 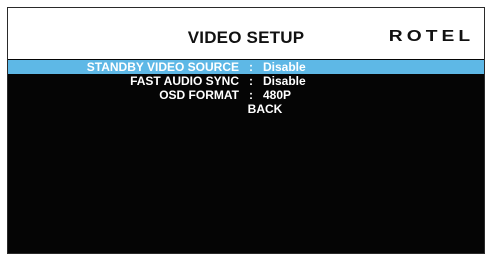 What do you see at coordinates (246, 109) in the screenshot?
I see `menu-item-back: BACK` at bounding box center [246, 109].